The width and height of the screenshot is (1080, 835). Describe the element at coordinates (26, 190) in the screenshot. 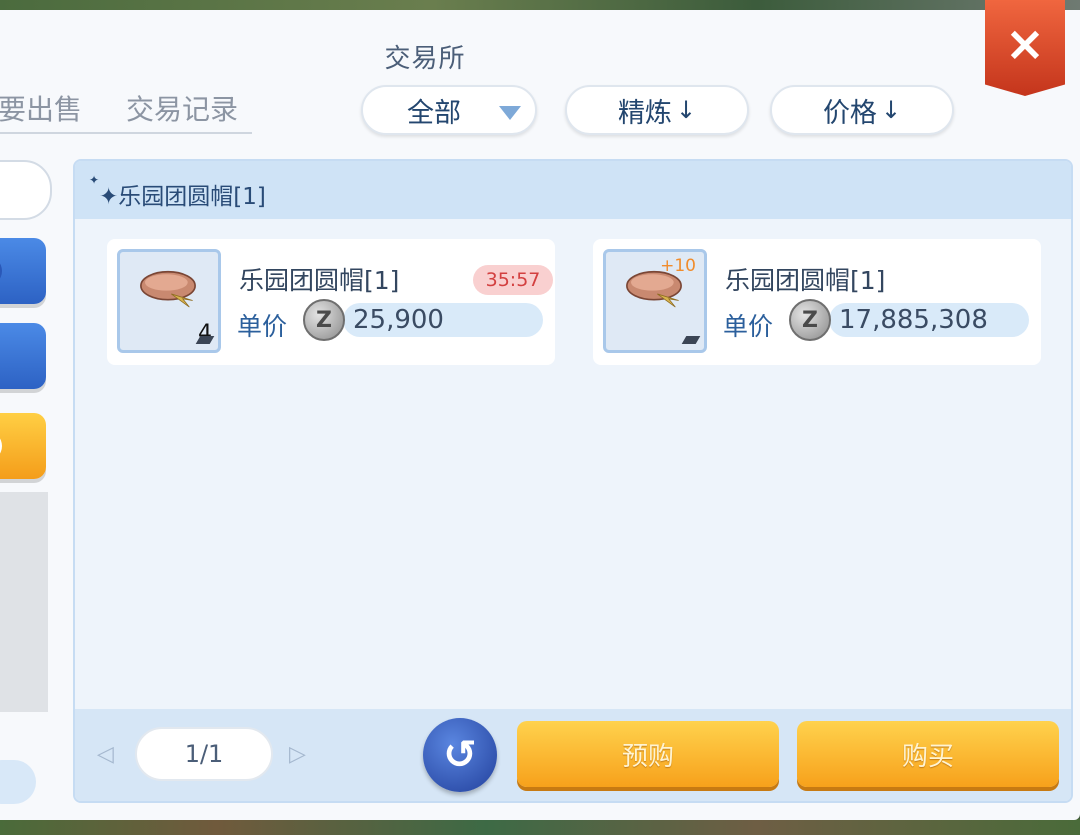

I see `search-input` at that location.